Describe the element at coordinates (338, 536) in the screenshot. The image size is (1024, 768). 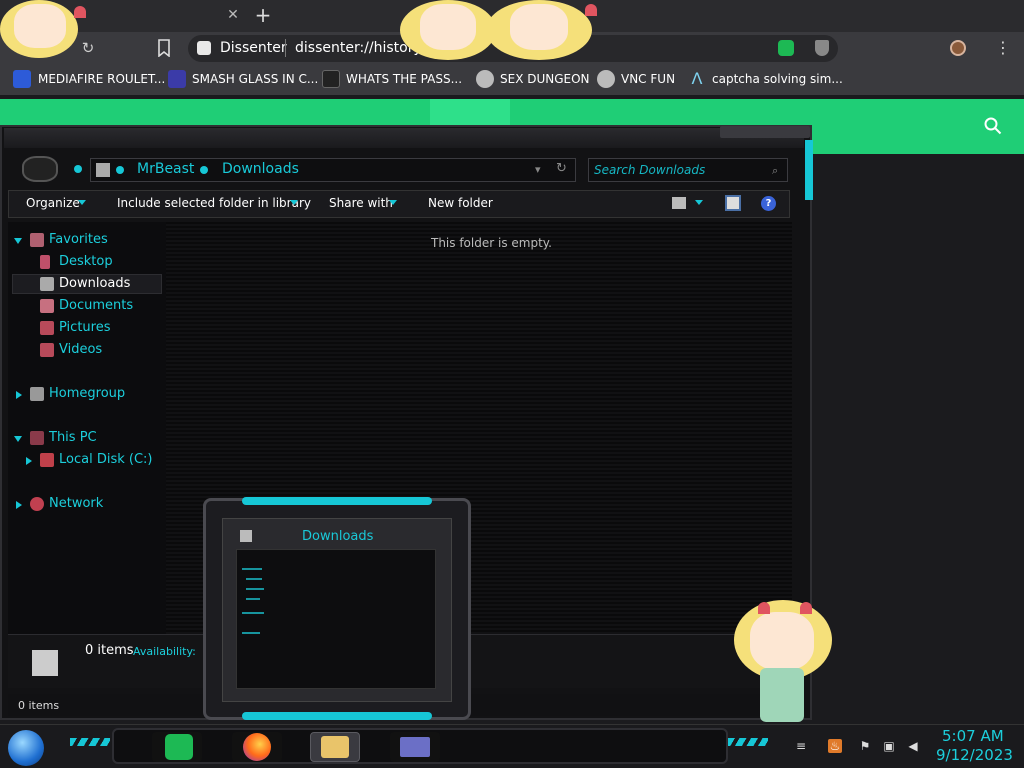
I see `thumbnail-title: Downloads` at that location.